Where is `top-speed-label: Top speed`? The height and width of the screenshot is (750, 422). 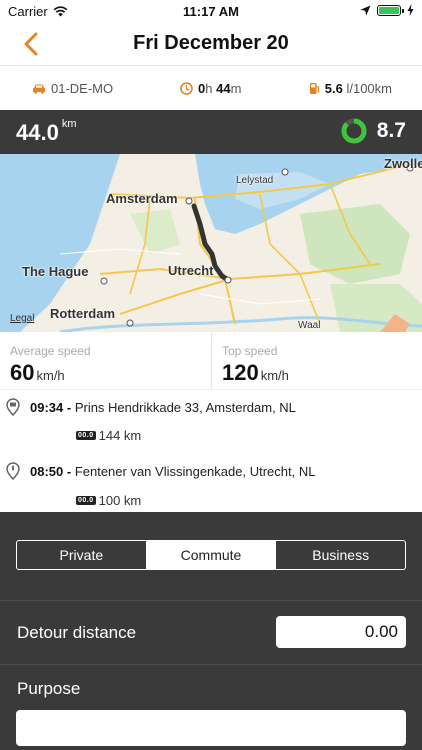
top-speed-label: Top speed is located at coordinates (250, 351).